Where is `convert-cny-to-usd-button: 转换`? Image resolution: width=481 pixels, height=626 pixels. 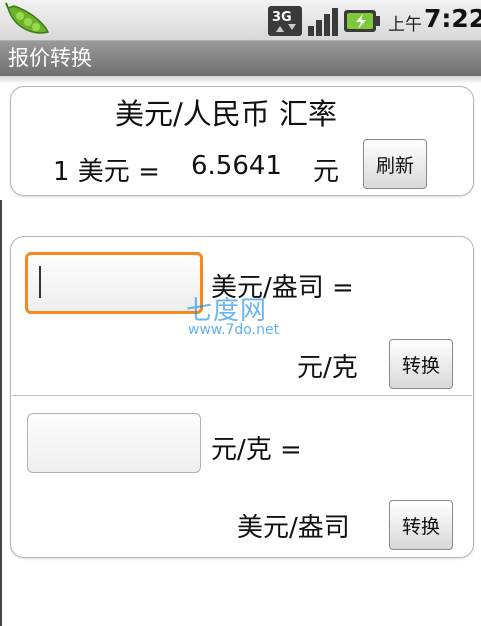
convert-cny-to-usd-button: 转换 is located at coordinates (421, 525).